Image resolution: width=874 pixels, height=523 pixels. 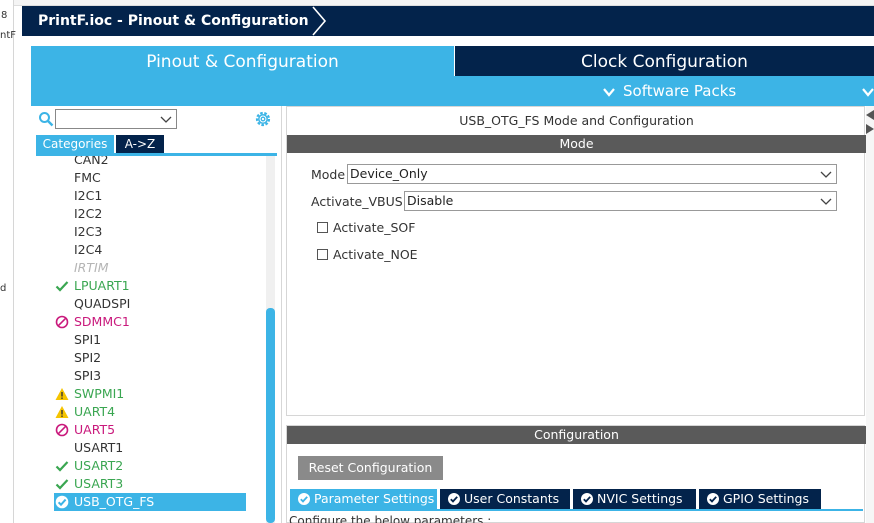 I want to click on mode-section-header: Mode, so click(x=576, y=144).